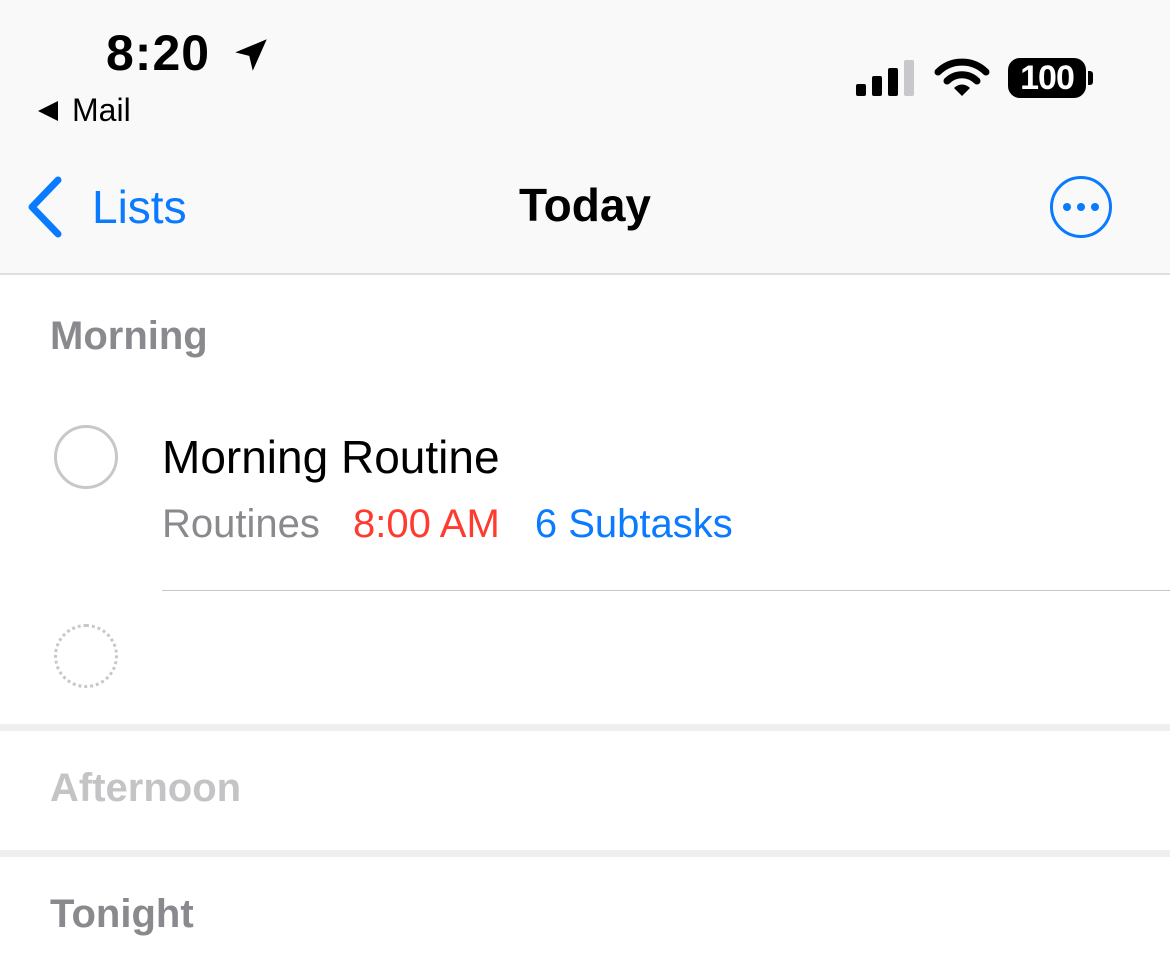 The height and width of the screenshot is (974, 1170). I want to click on back-app-label: Mail, so click(101, 110).